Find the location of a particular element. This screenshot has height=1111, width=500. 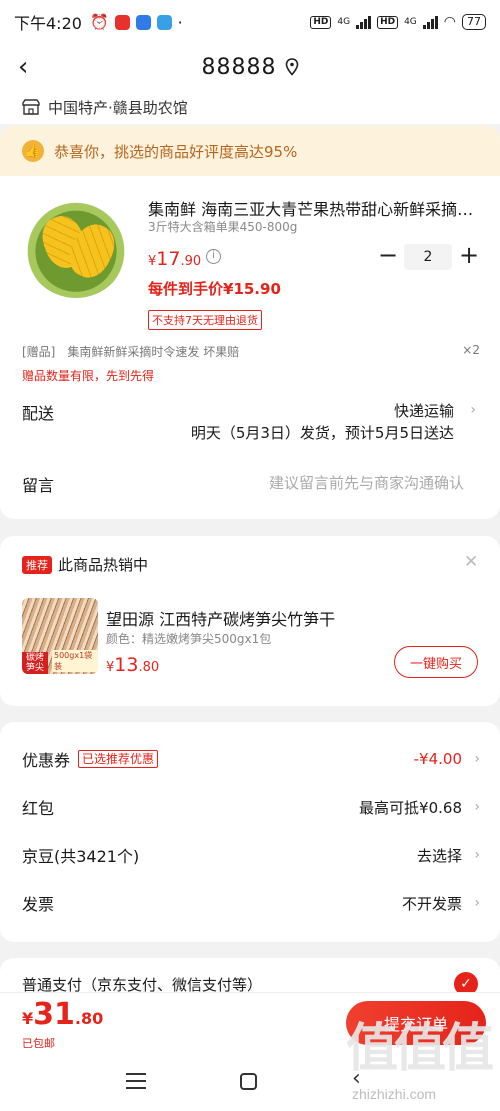

invoice-row: 发票 不开发票 › is located at coordinates (251, 903).